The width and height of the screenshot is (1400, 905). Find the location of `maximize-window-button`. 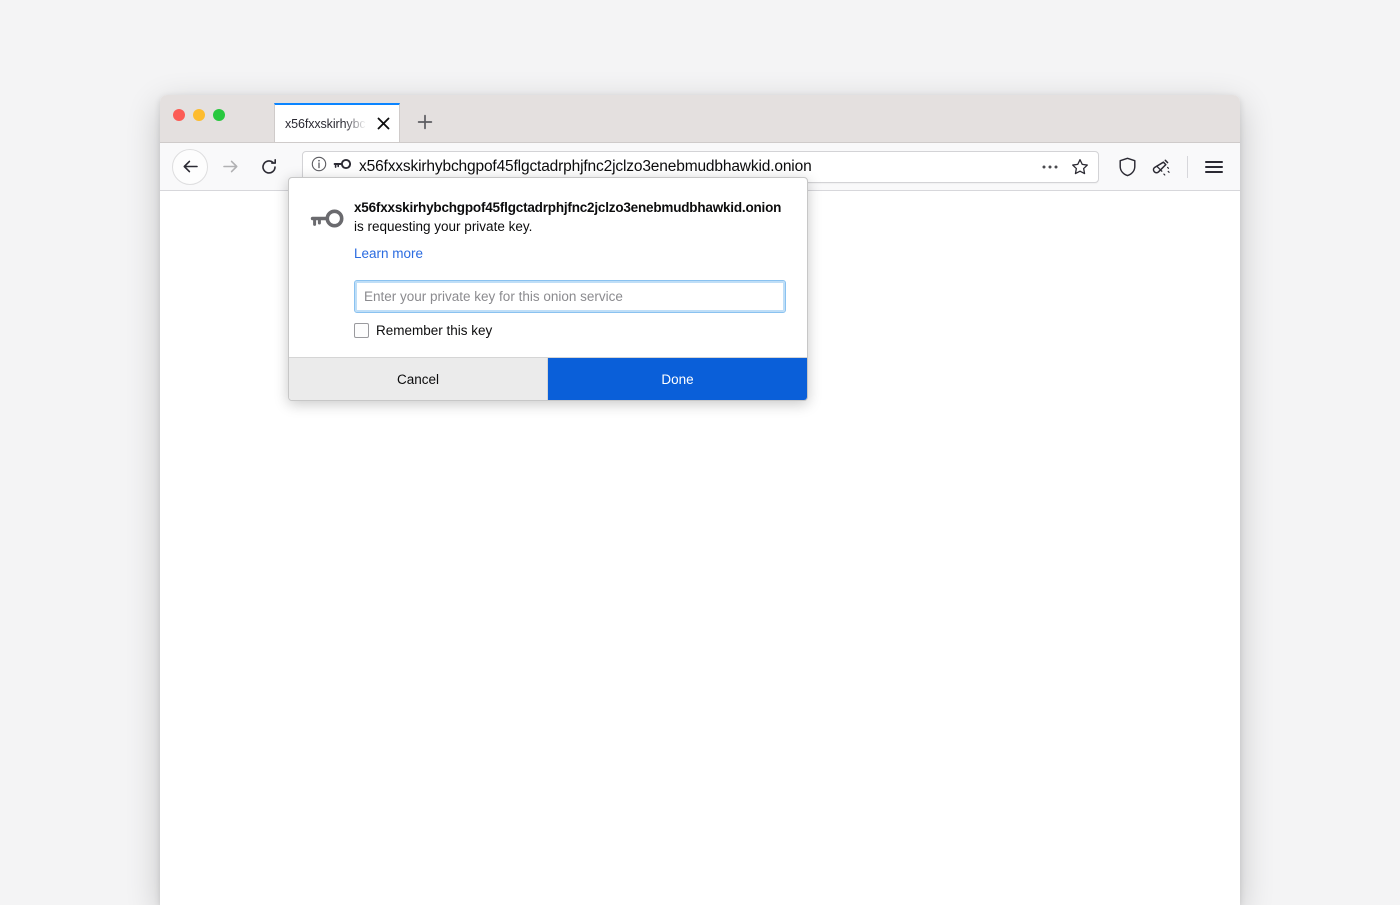

maximize-window-button is located at coordinates (219, 115).